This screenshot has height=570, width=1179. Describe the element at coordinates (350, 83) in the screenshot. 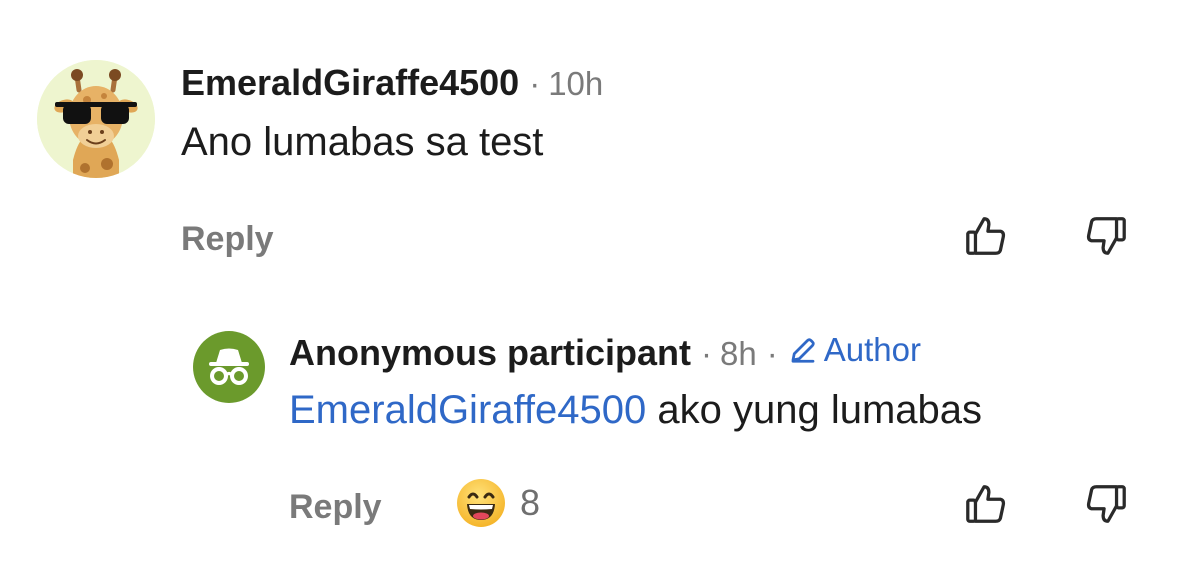

I see `comment-author-name: EmeraldGiraffe4500` at that location.